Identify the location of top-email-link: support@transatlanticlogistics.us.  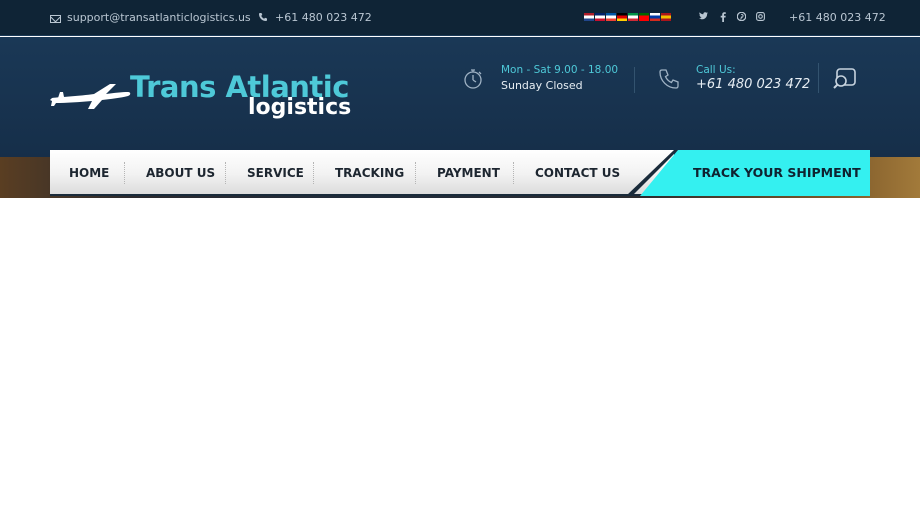
(150, 17).